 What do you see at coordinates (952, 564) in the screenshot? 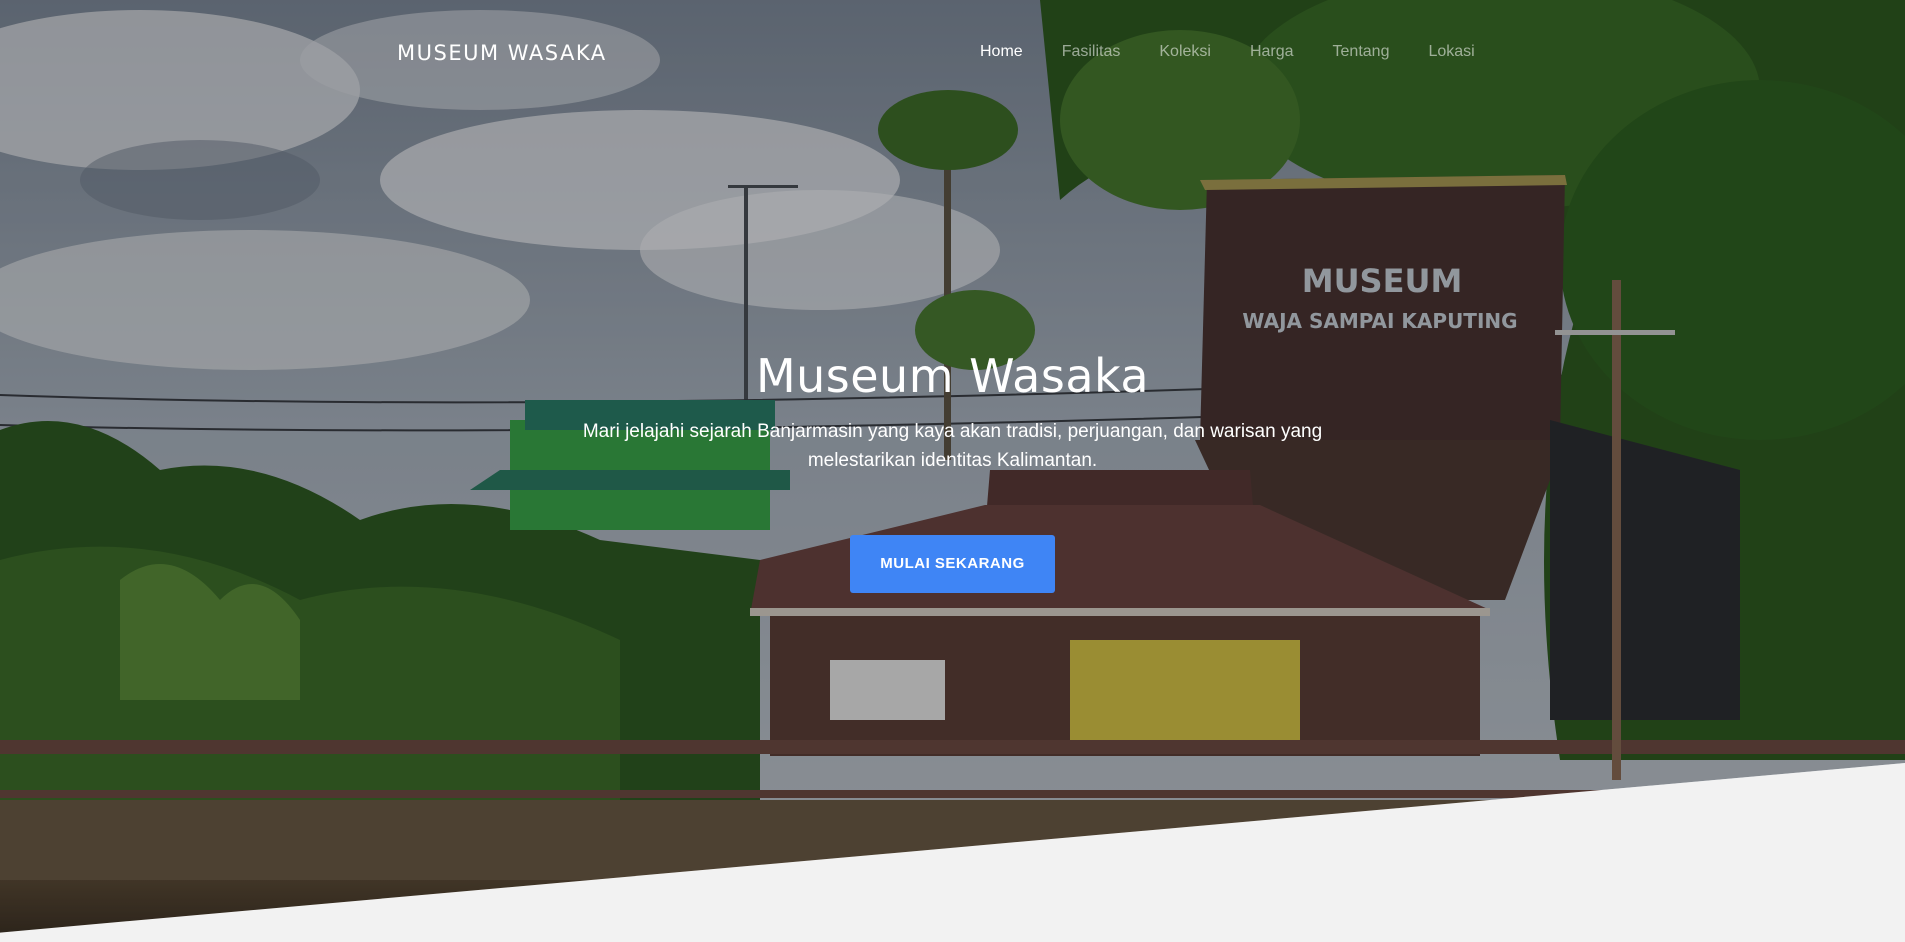
I see `start-now-button: MULAI SEKARANG` at bounding box center [952, 564].